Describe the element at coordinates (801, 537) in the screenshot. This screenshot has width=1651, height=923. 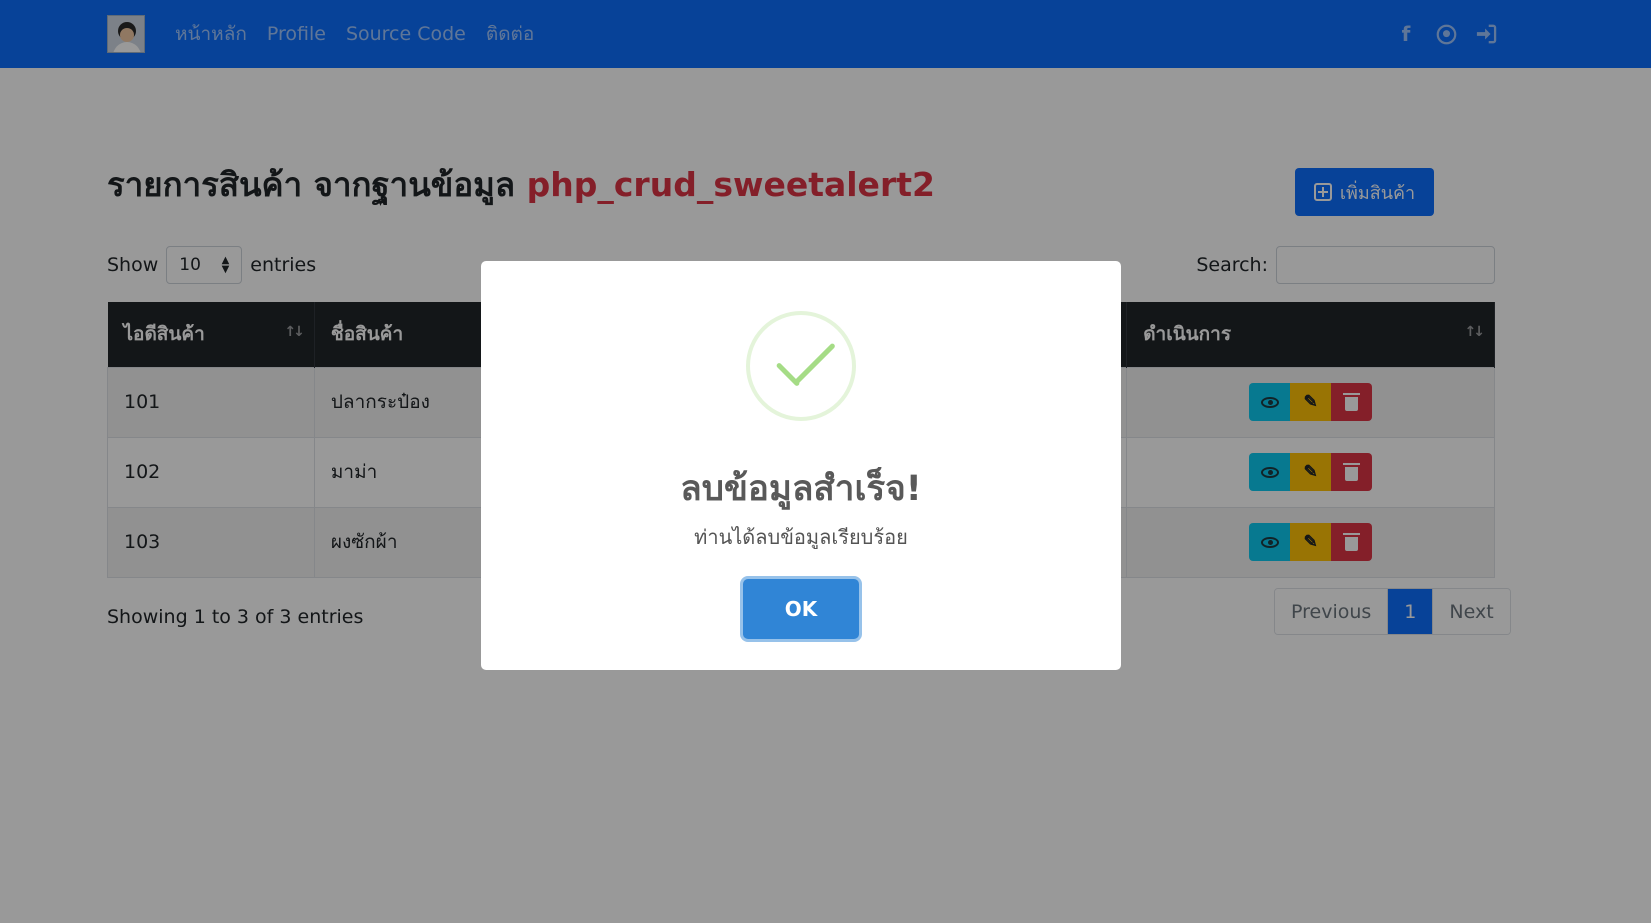
I see `dialog-message: ท่านได้ลบข้อมูลเรียบร้อย` at that location.